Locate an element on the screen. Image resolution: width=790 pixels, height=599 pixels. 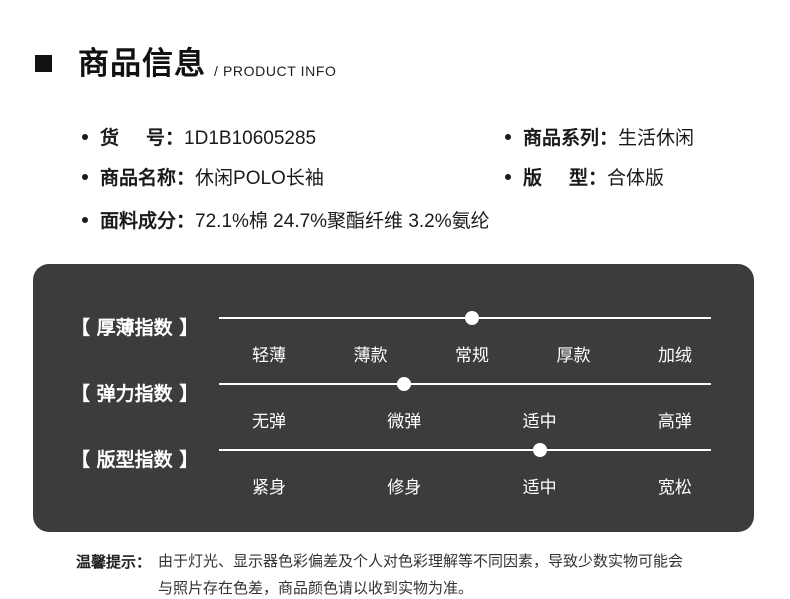
stretch-index-label: 【 弹力指数 】 is located at coordinates (135, 394).